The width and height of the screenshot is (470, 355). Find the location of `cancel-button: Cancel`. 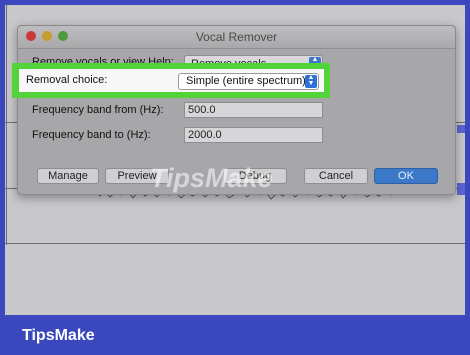

cancel-button: Cancel is located at coordinates (336, 176).